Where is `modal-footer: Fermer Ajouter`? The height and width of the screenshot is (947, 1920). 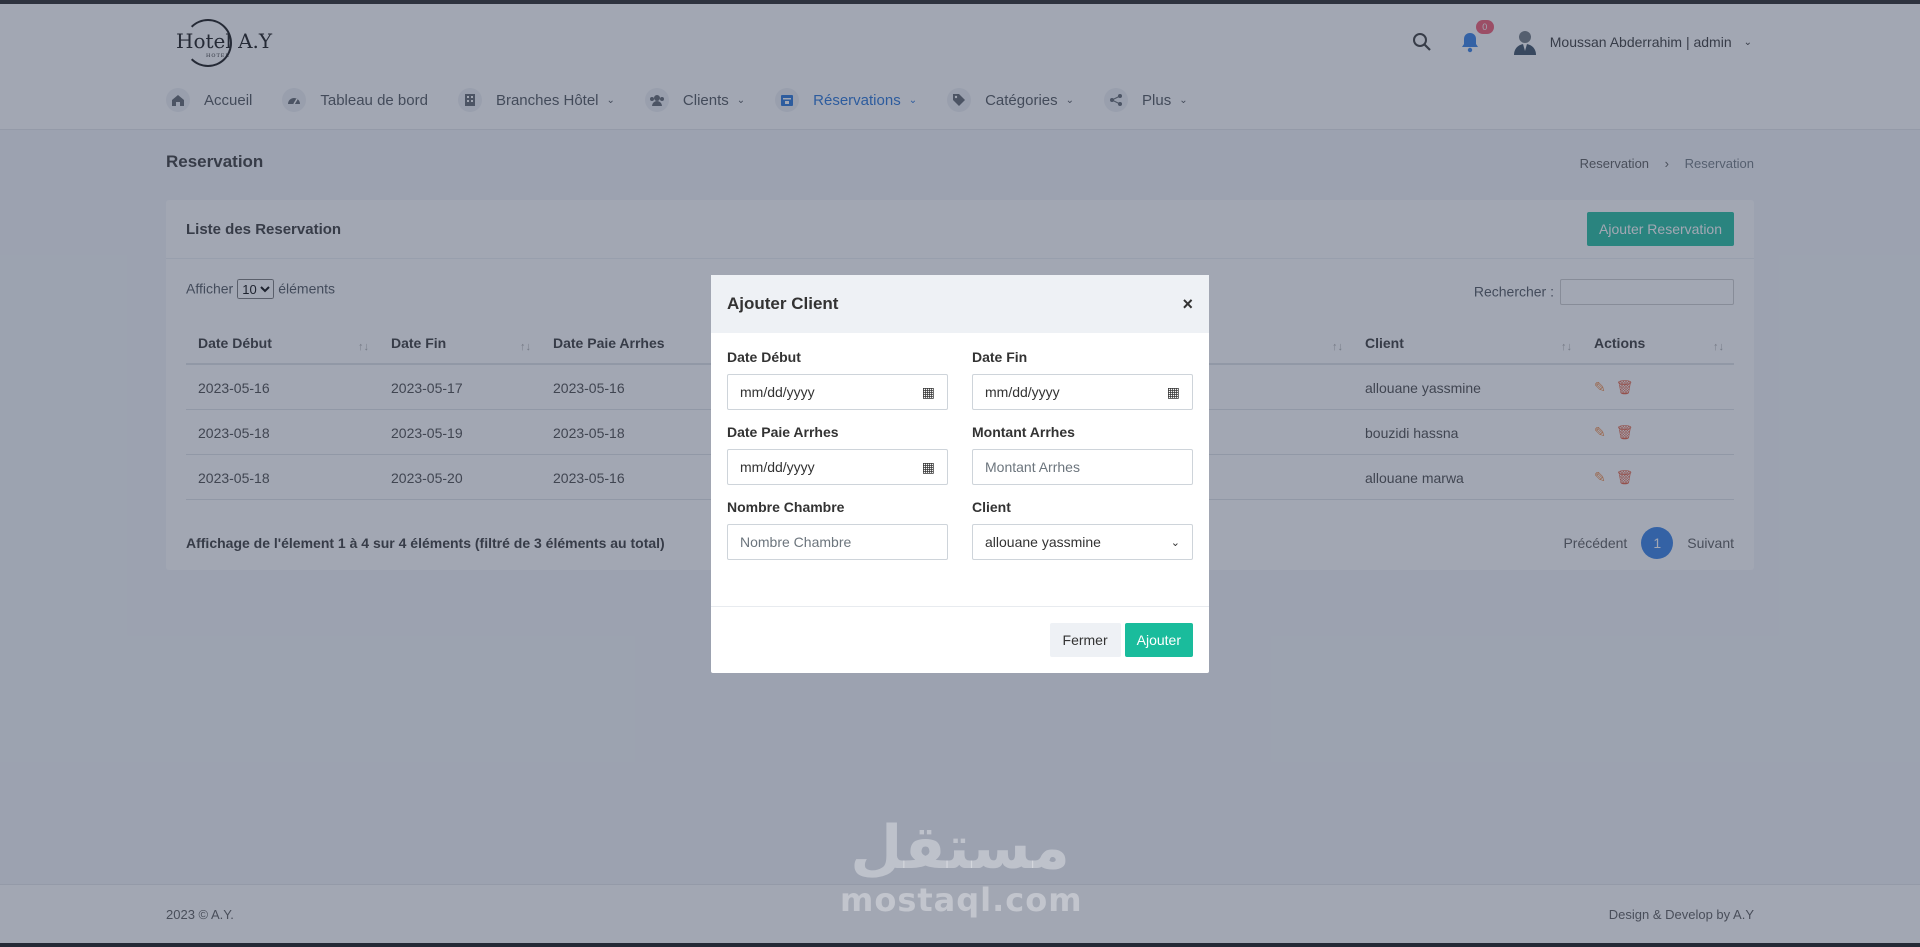
modal-footer: Fermer Ajouter is located at coordinates (960, 639).